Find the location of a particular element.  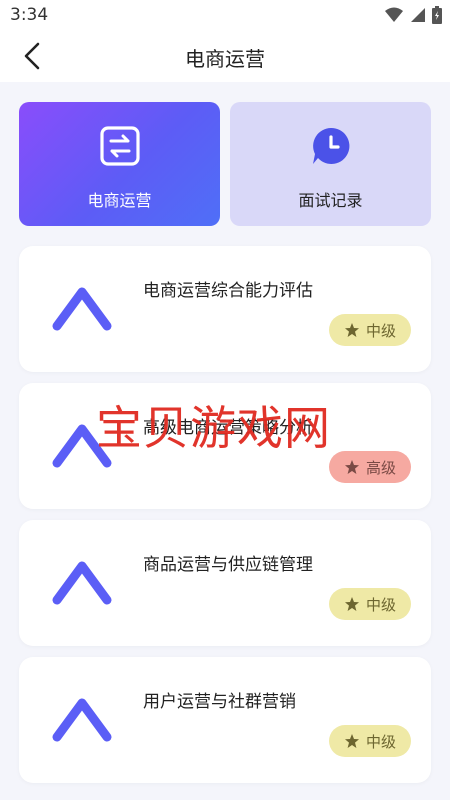

tab-label: 电商运营 is located at coordinates (119, 200).